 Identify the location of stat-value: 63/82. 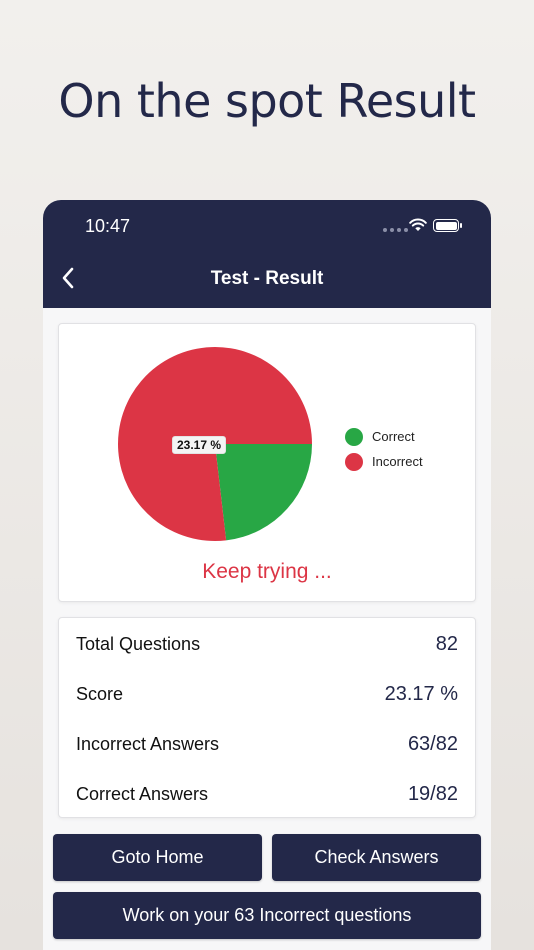
(432, 743).